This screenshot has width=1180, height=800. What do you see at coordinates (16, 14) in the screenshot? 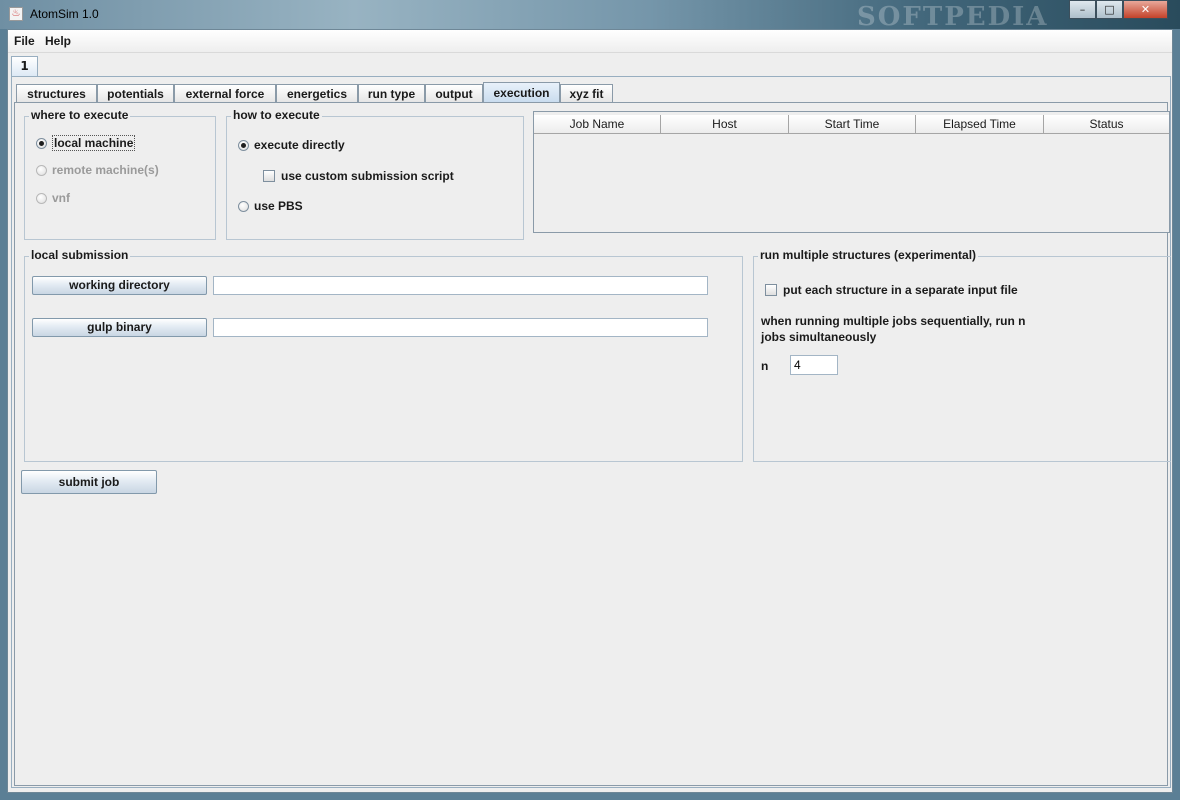
I see `java-app-icon: ♨` at bounding box center [16, 14].